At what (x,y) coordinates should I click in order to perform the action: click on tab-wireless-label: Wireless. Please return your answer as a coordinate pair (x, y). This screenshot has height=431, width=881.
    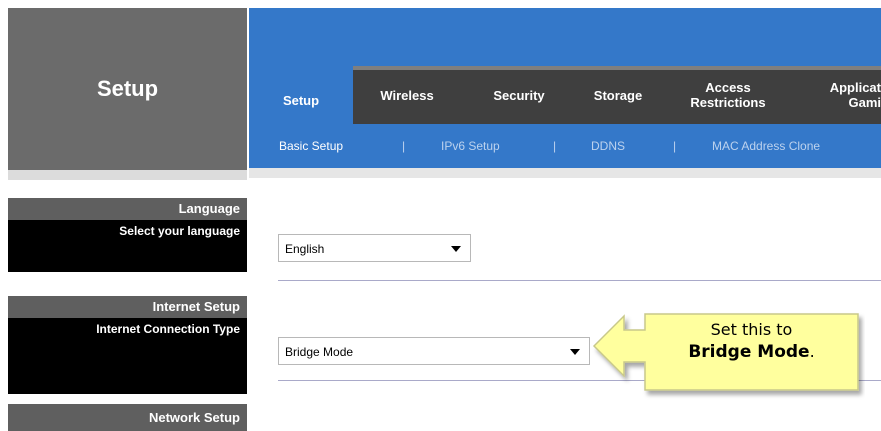
    Looking at the image, I should click on (407, 95).